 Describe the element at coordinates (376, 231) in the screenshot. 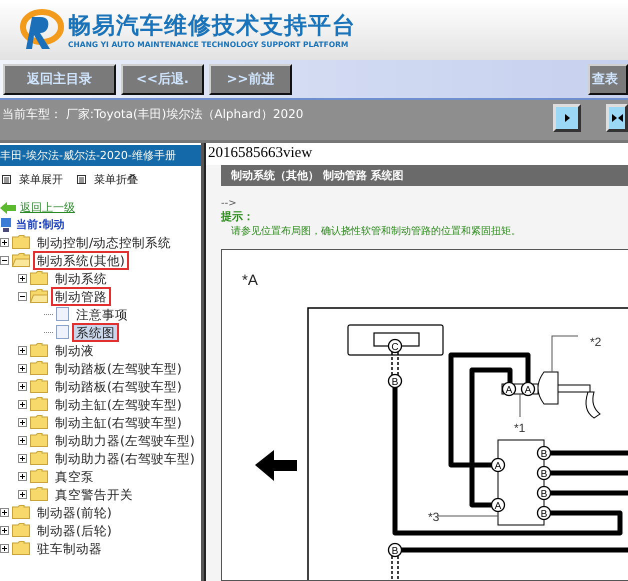

I see `hint-text: 请参见位置布局图，确认挠性软管和制动管路的位置和紧固扭矩。` at that location.